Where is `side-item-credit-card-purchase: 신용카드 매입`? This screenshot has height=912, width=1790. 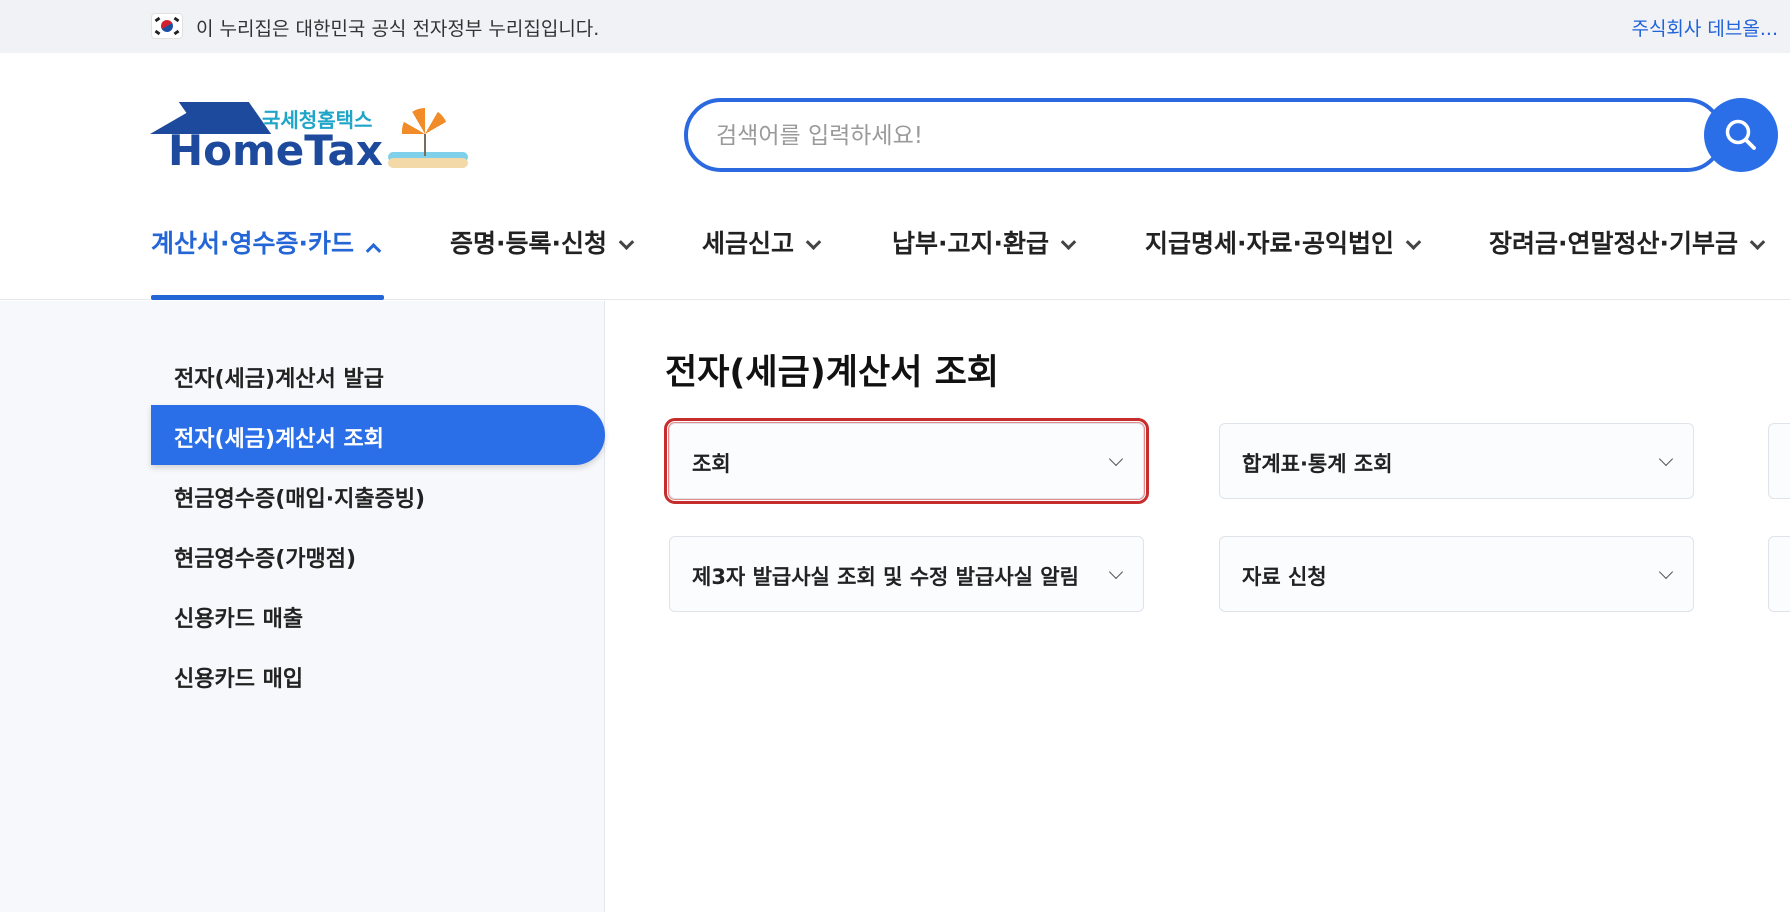
side-item-credit-card-purchase: 신용카드 매입 is located at coordinates (238, 677).